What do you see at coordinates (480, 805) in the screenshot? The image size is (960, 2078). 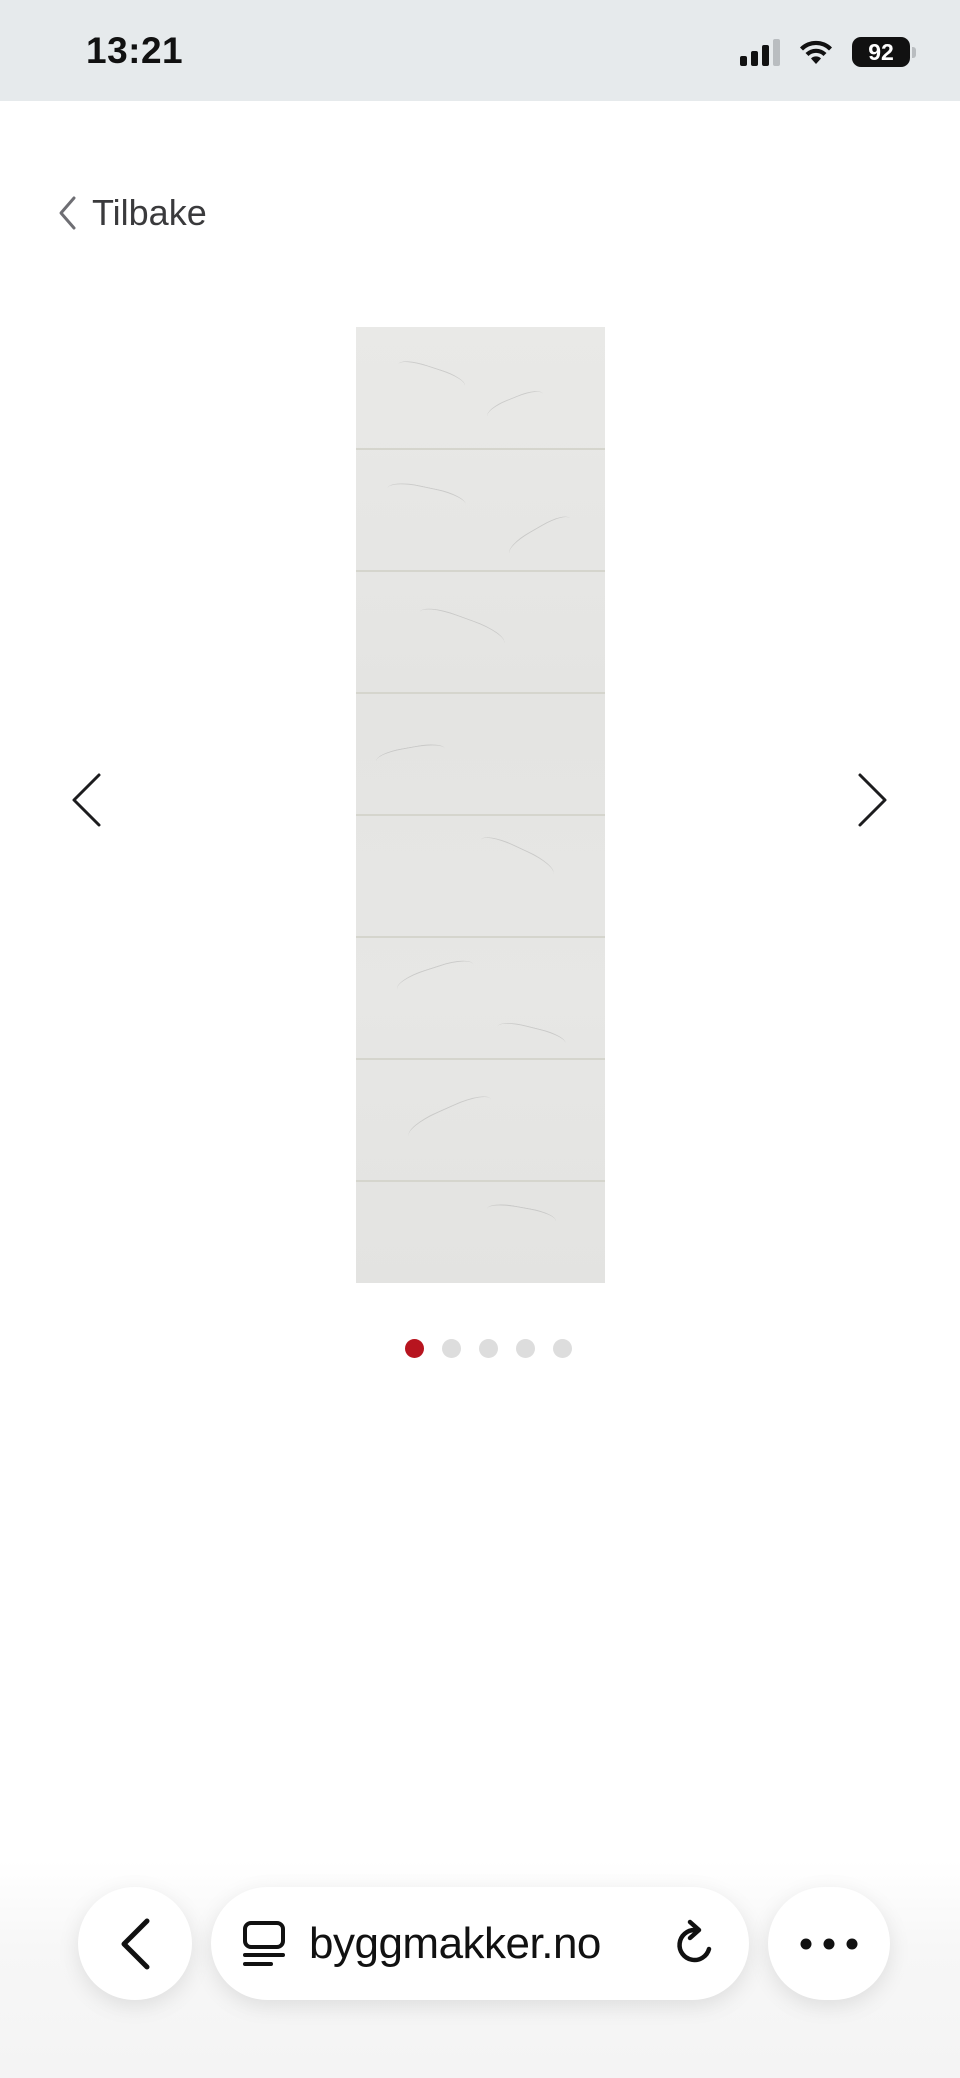 I see `product-image` at bounding box center [480, 805].